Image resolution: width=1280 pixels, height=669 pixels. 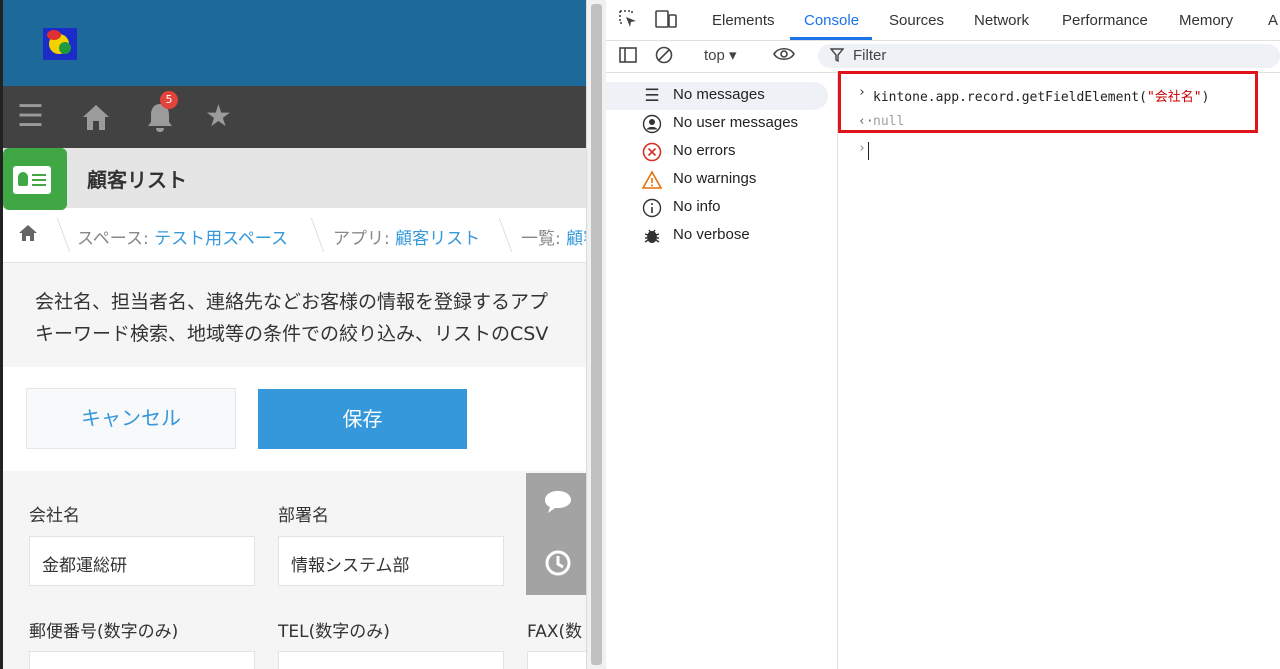 What do you see at coordinates (1105, 20) in the screenshot?
I see `tab-performance: Performance` at bounding box center [1105, 20].